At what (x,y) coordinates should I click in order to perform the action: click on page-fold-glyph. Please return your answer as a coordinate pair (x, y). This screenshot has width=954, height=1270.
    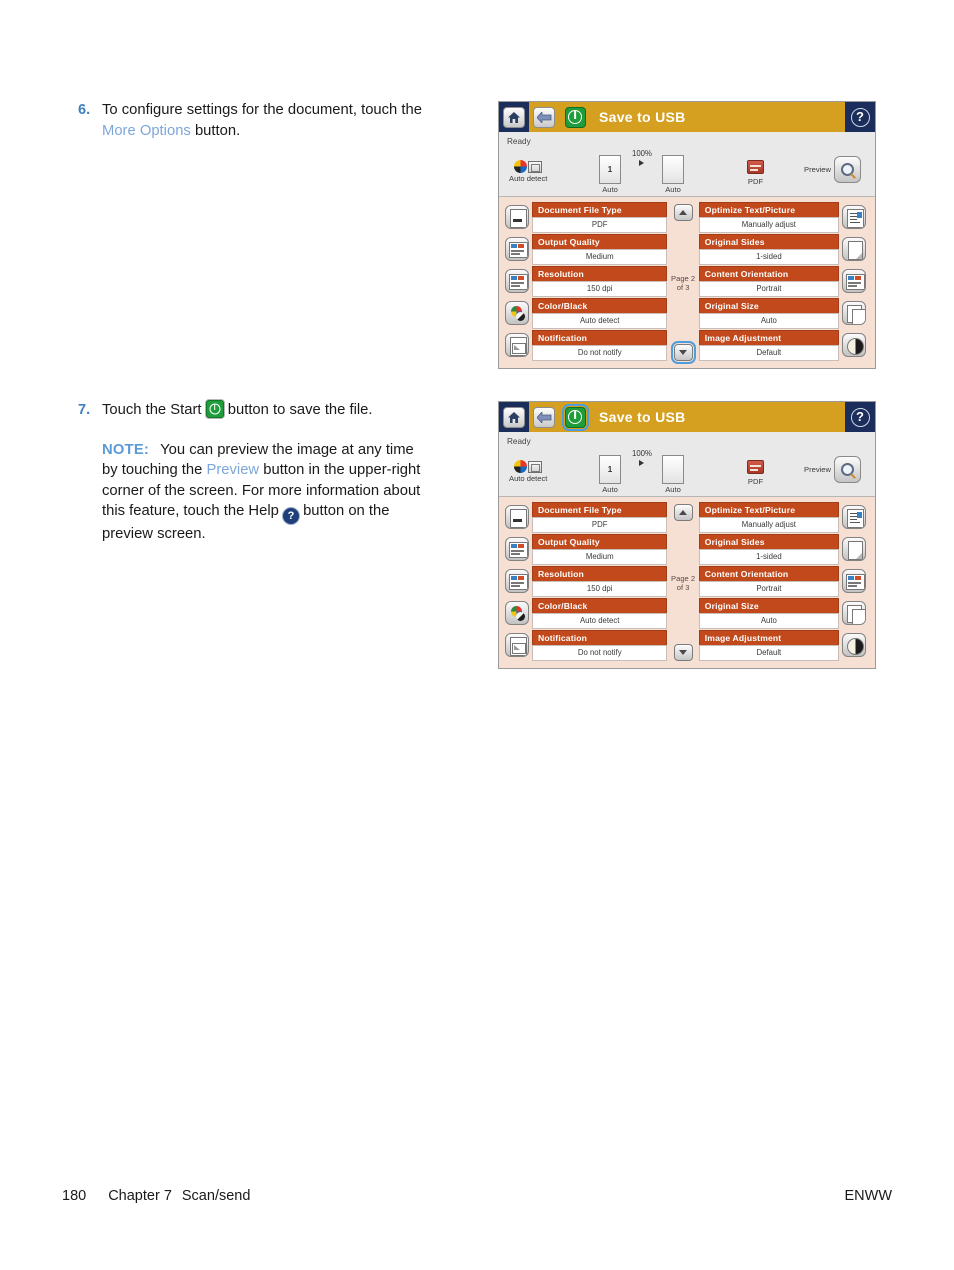
    Looking at the image, I should click on (856, 250).